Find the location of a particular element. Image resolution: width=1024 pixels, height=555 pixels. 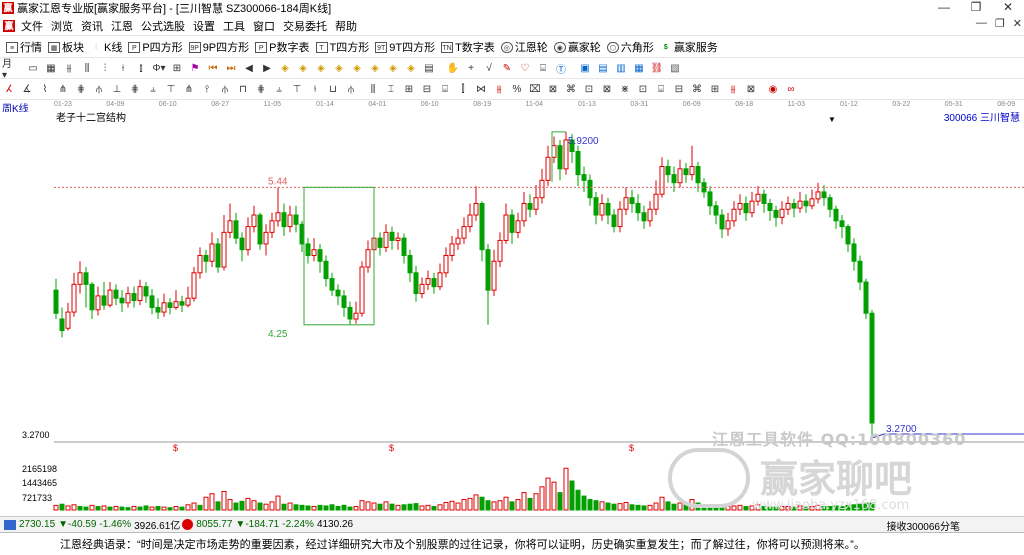

gann-diamond-7-icon: ◈ is located at coordinates (393, 68).